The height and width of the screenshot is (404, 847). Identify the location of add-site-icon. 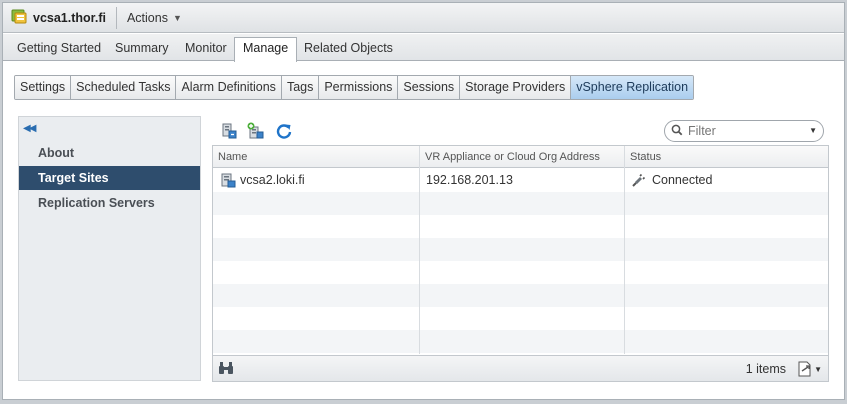
(255, 131).